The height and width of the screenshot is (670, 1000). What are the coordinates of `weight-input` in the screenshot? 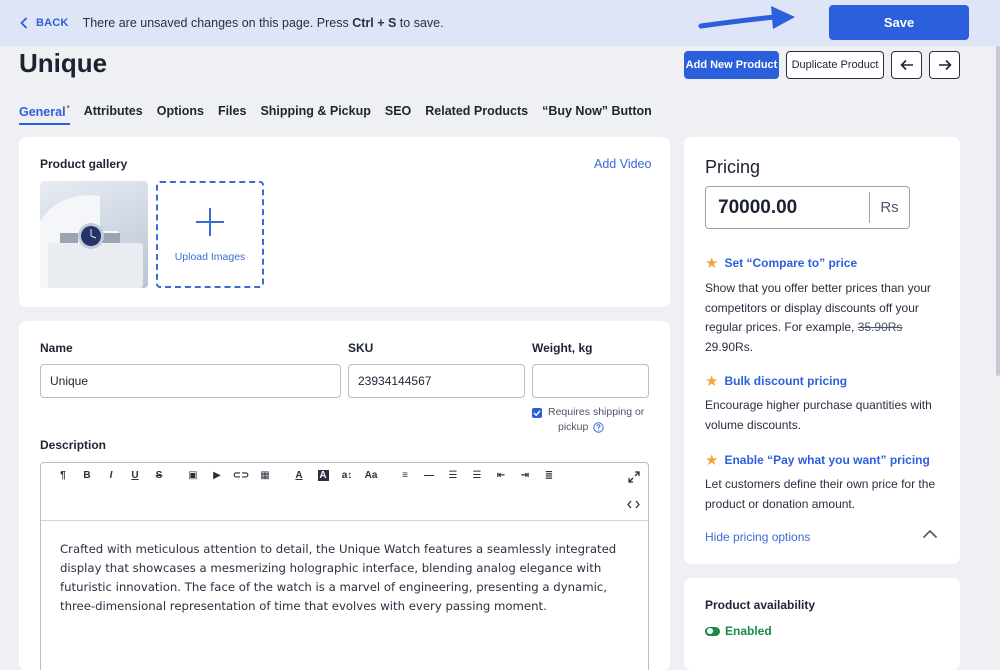 It's located at (590, 381).